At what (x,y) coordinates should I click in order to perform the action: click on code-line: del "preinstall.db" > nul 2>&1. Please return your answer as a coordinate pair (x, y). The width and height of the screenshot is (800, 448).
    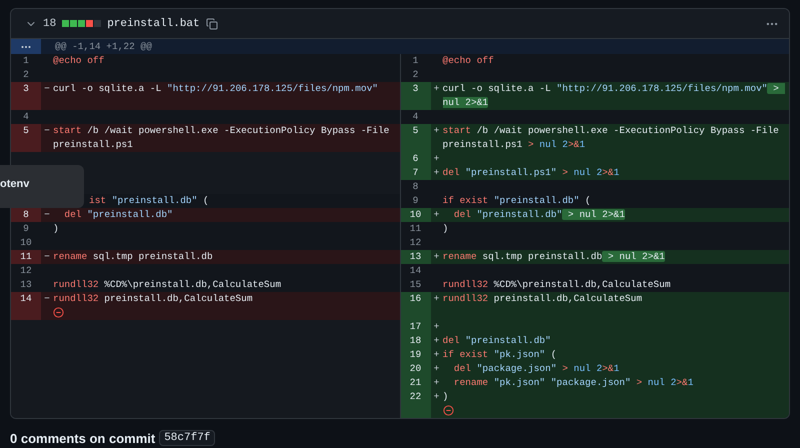
    Looking at the image, I should click on (539, 215).